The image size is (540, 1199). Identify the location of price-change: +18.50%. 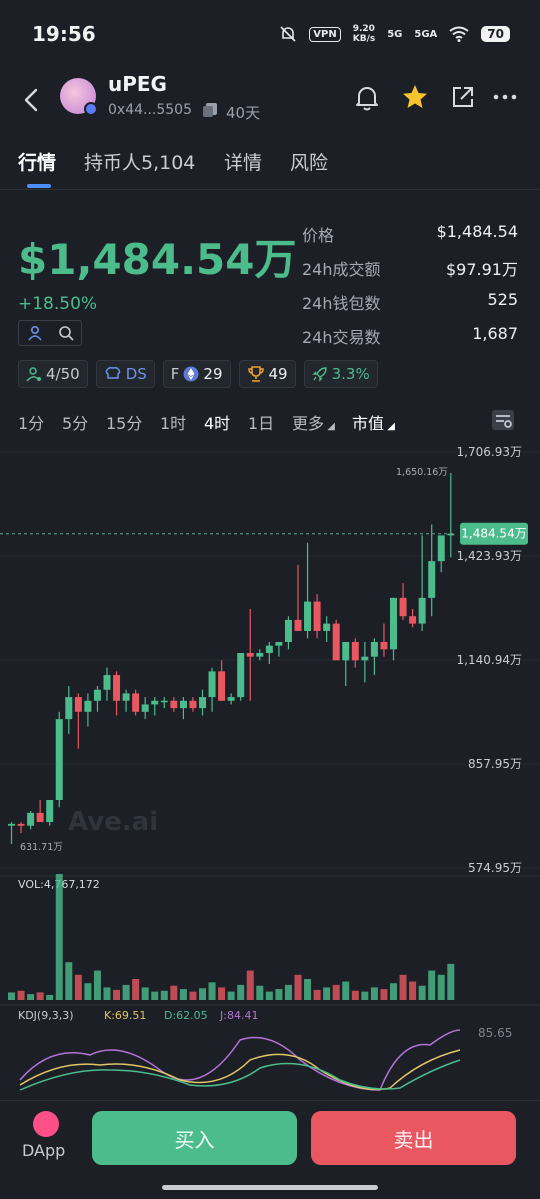
(58, 304).